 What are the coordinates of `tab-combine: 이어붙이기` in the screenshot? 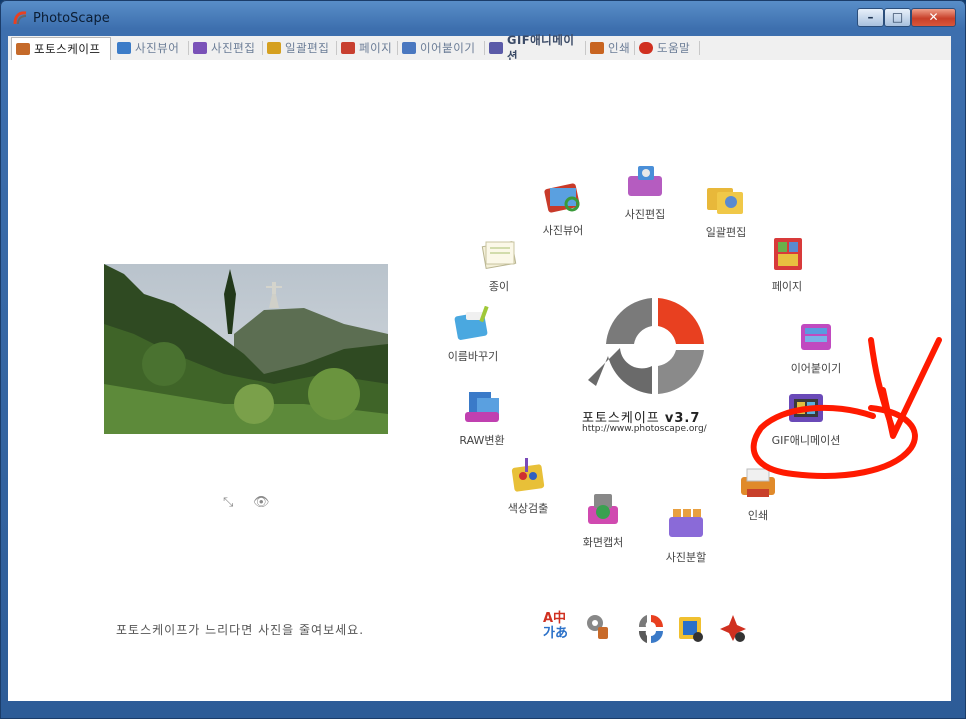 It's located at (441, 48).